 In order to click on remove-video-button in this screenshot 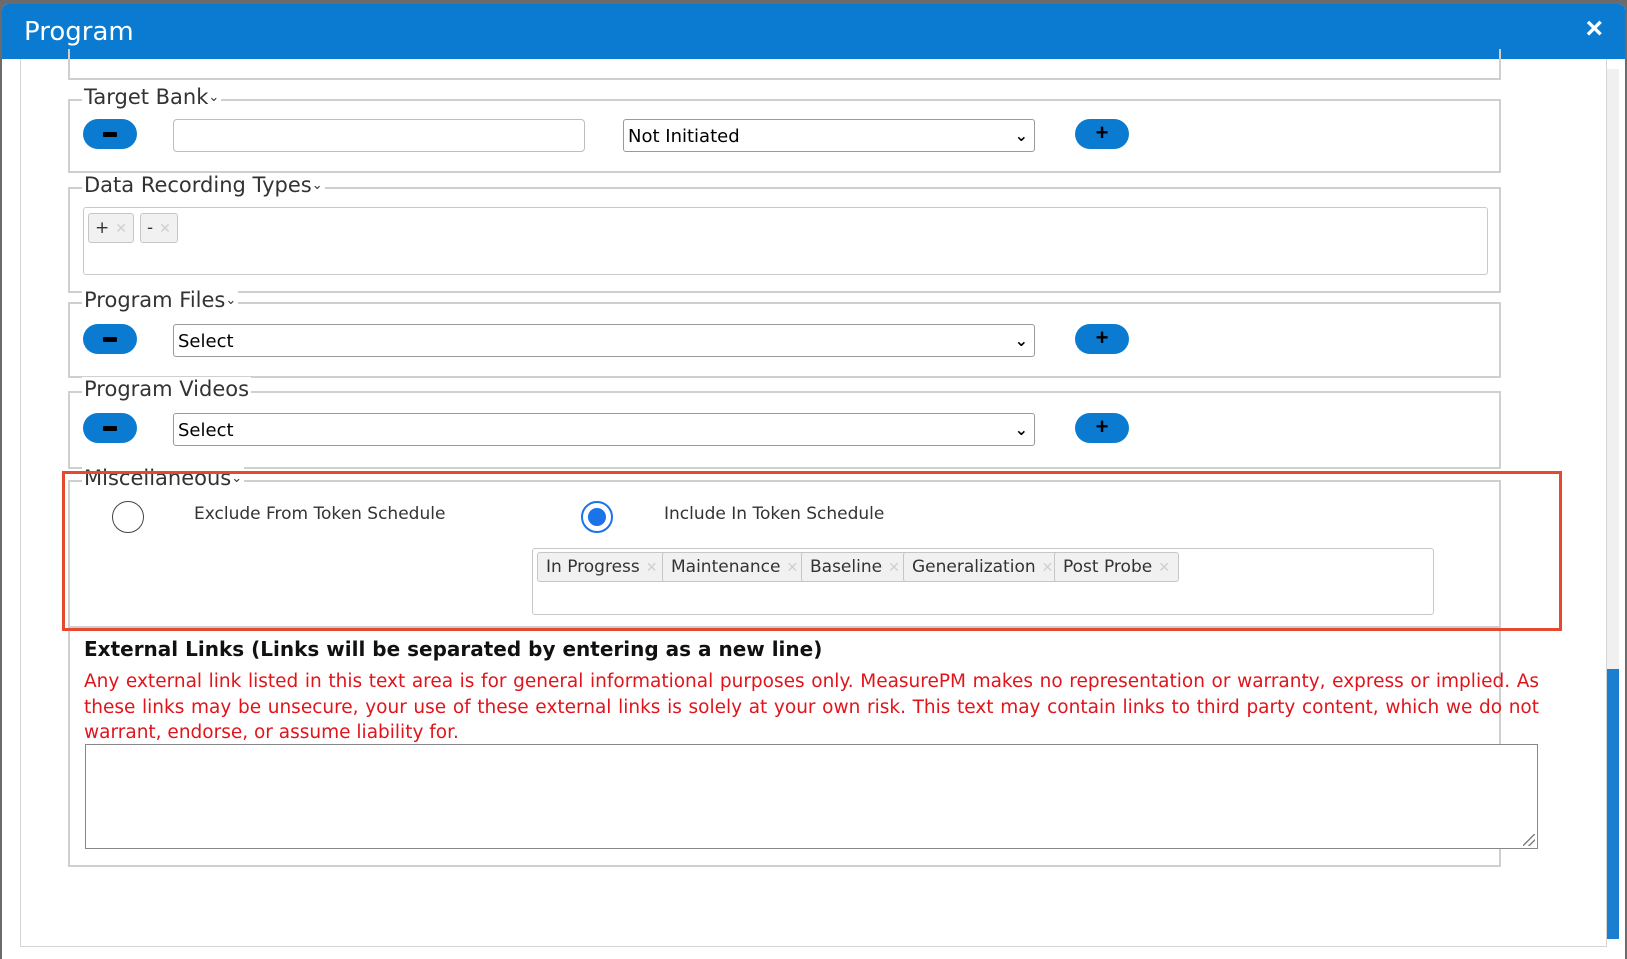, I will do `click(110, 428)`.